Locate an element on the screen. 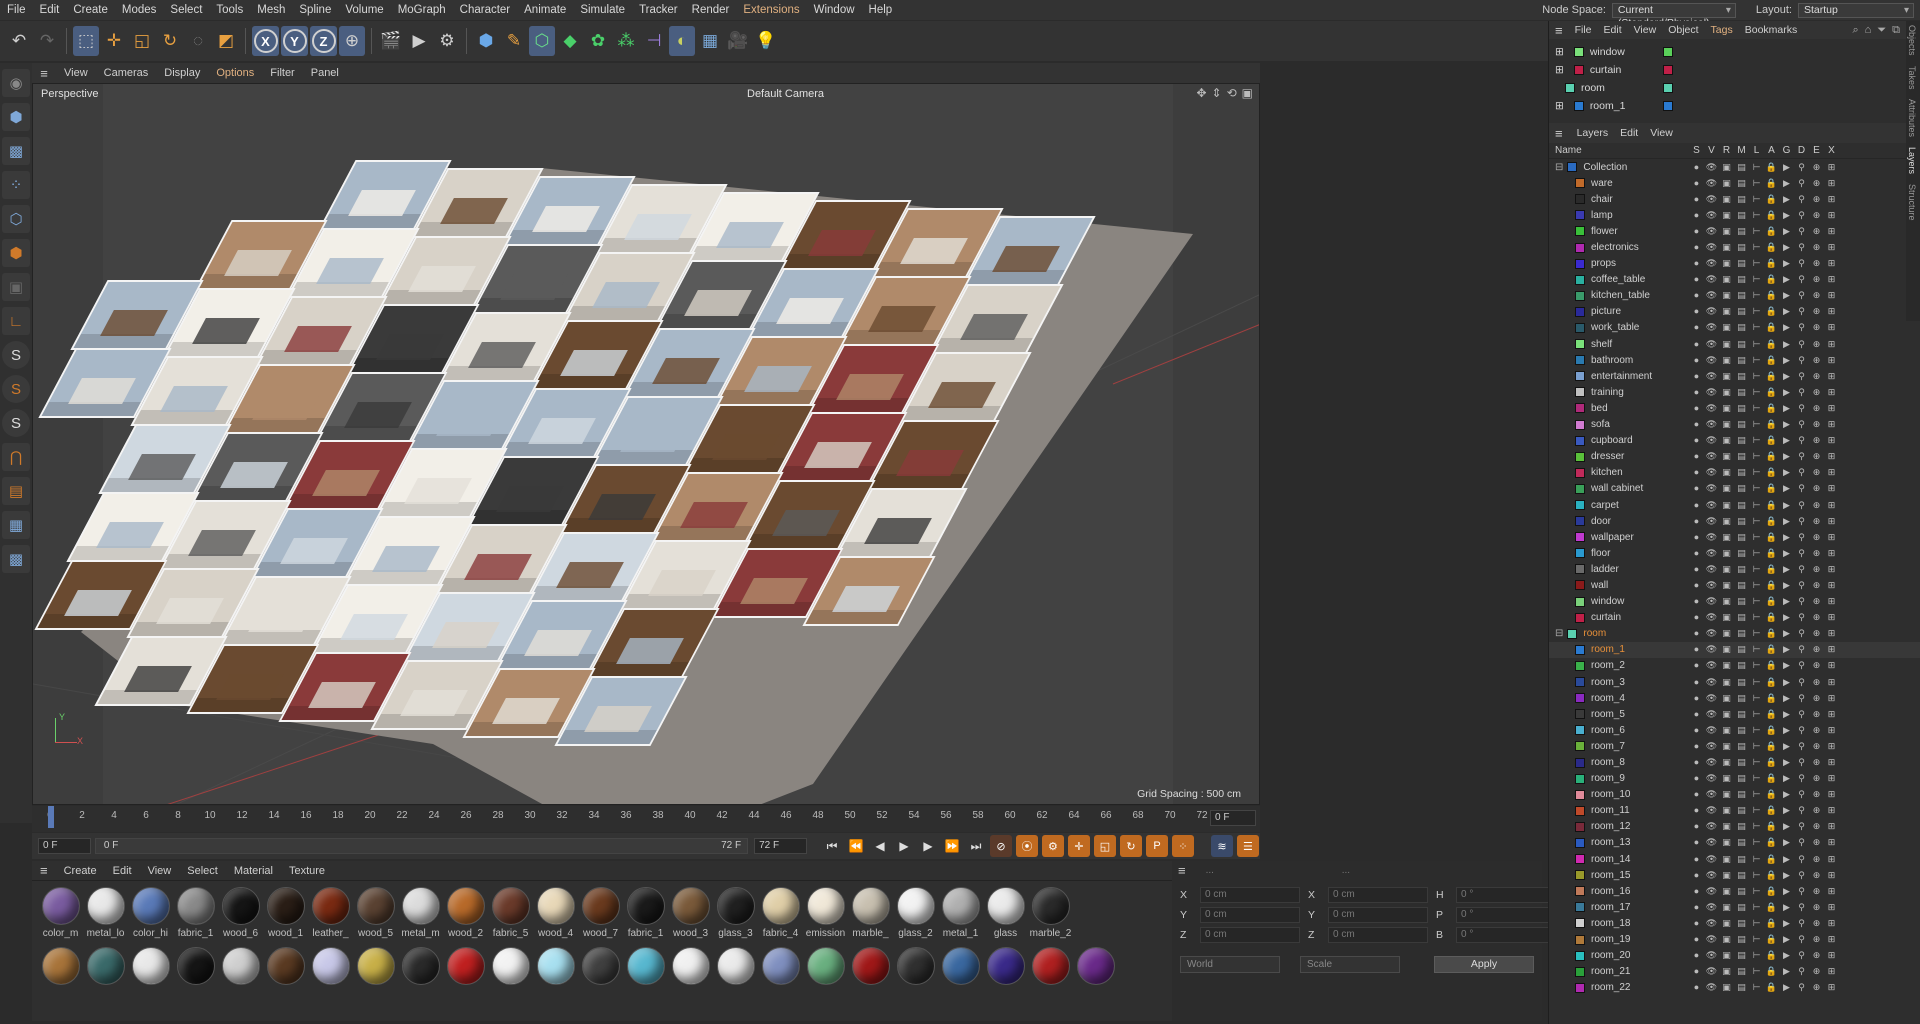 The width and height of the screenshot is (1920, 1024). layer-row: training ● 👁 ▣ ▤ ⊢ 🔒 ▶ ⚲ ⊕ ⊞ is located at coordinates (1734, 392).